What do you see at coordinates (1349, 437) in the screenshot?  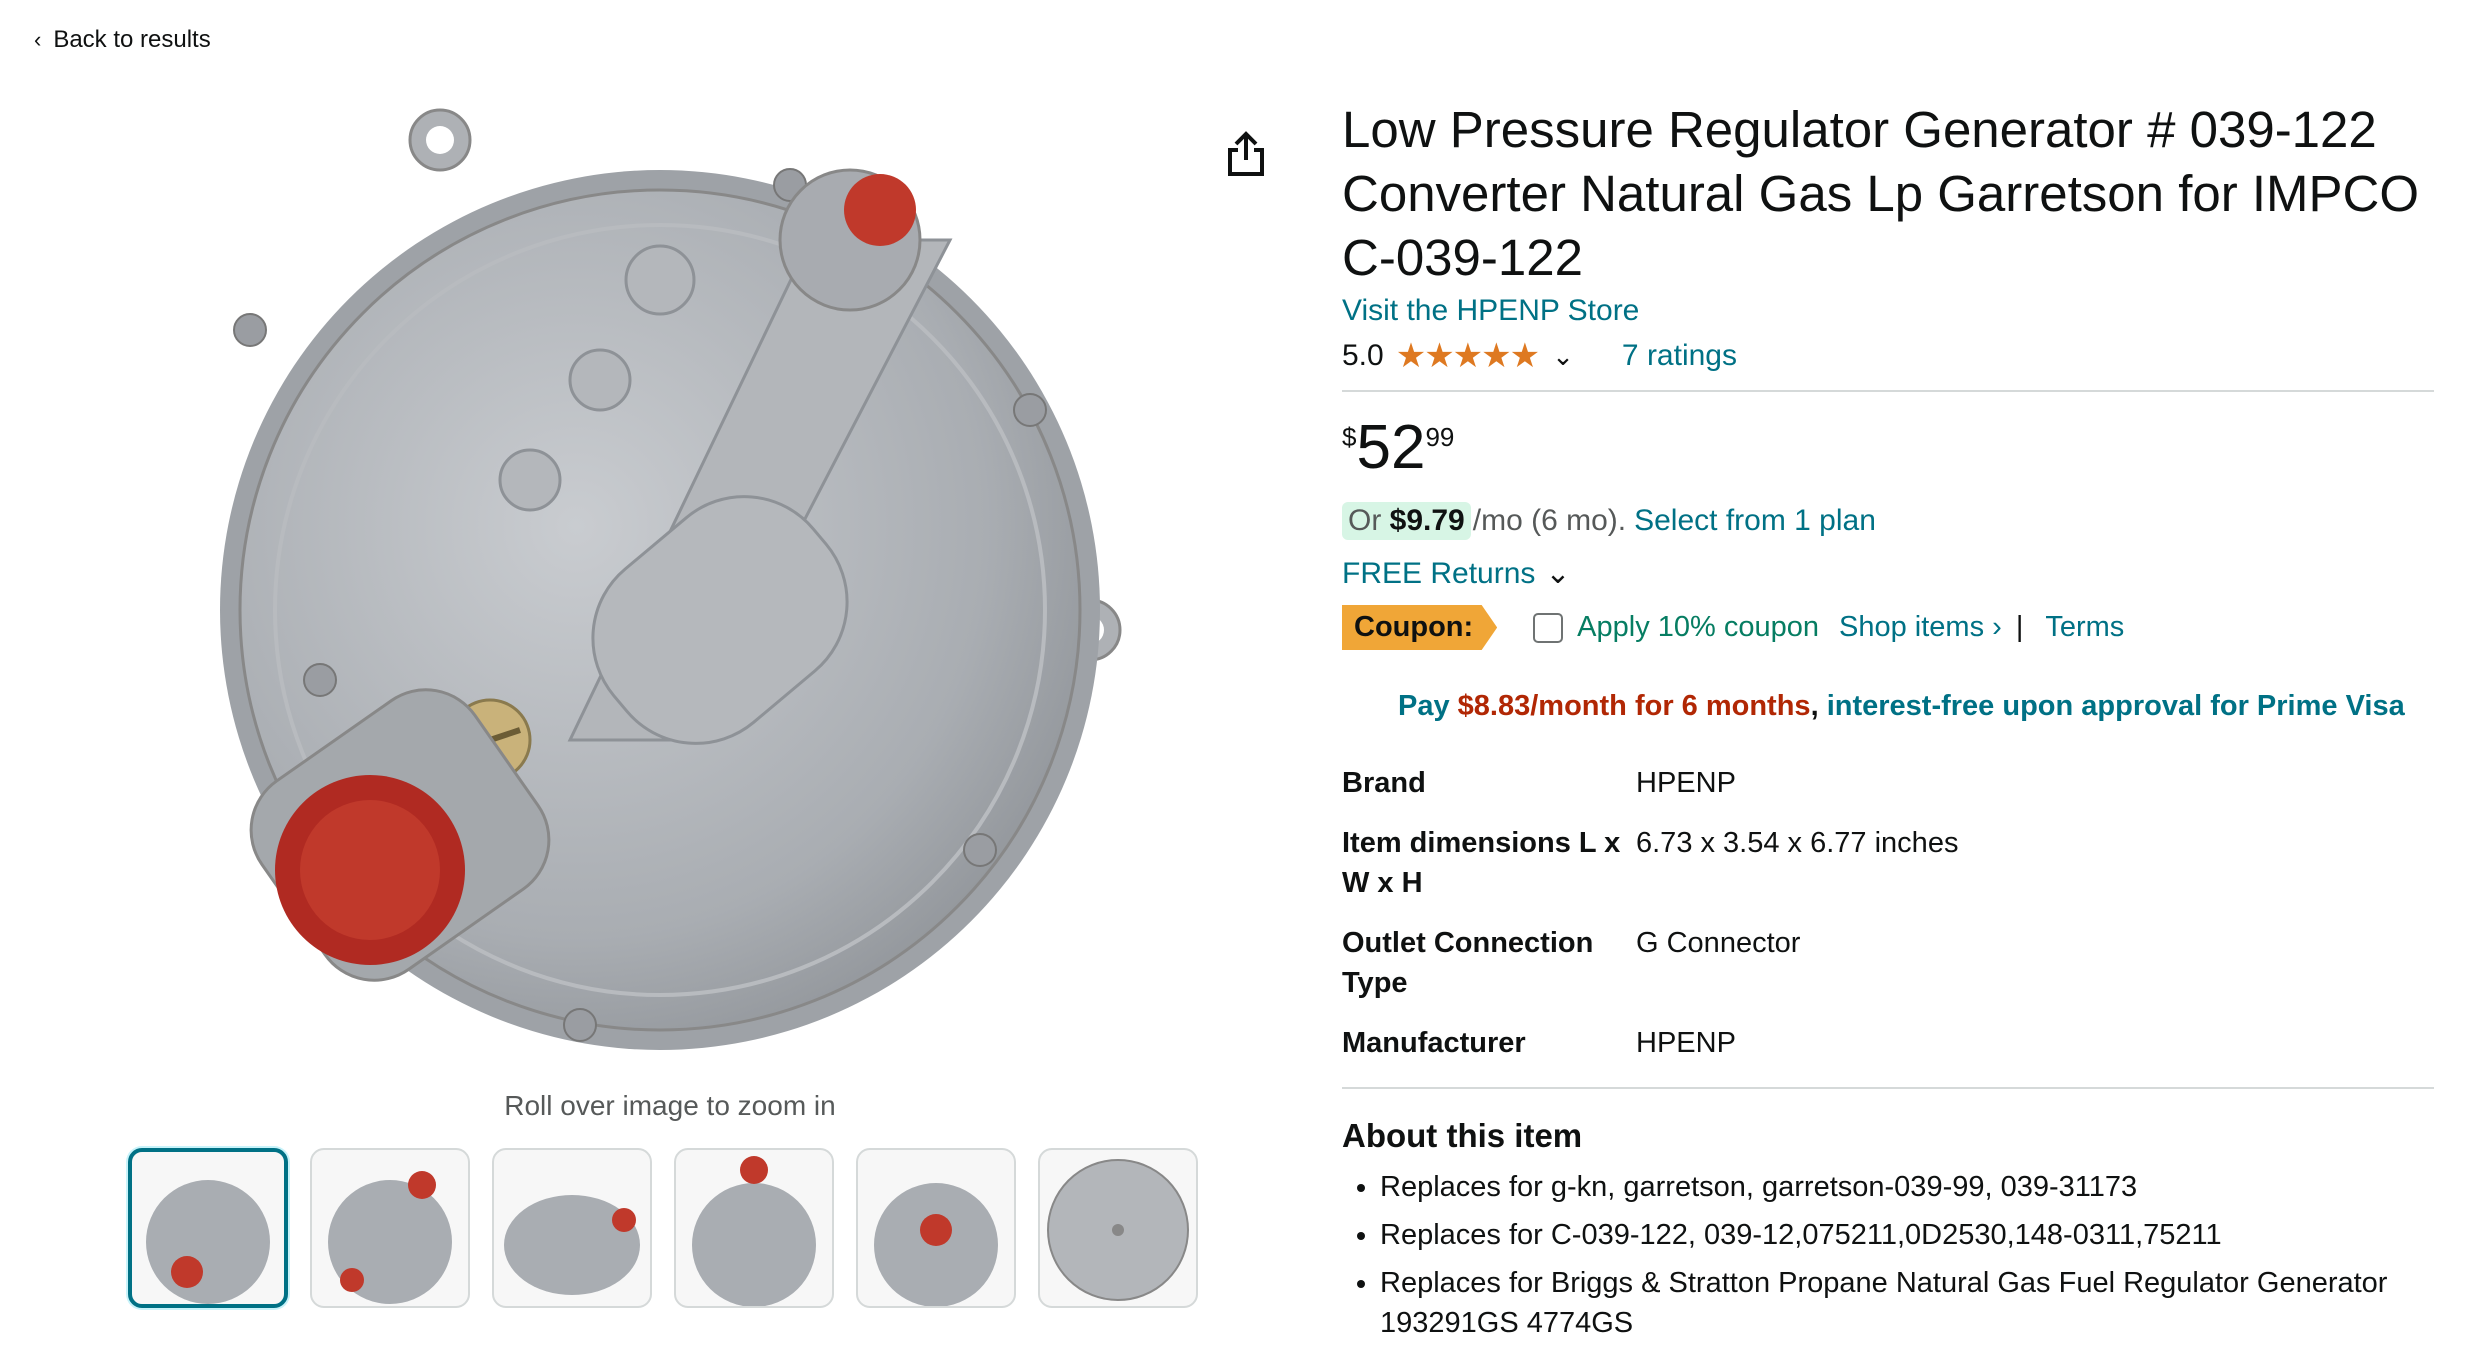 I see `price-symbol: $` at bounding box center [1349, 437].